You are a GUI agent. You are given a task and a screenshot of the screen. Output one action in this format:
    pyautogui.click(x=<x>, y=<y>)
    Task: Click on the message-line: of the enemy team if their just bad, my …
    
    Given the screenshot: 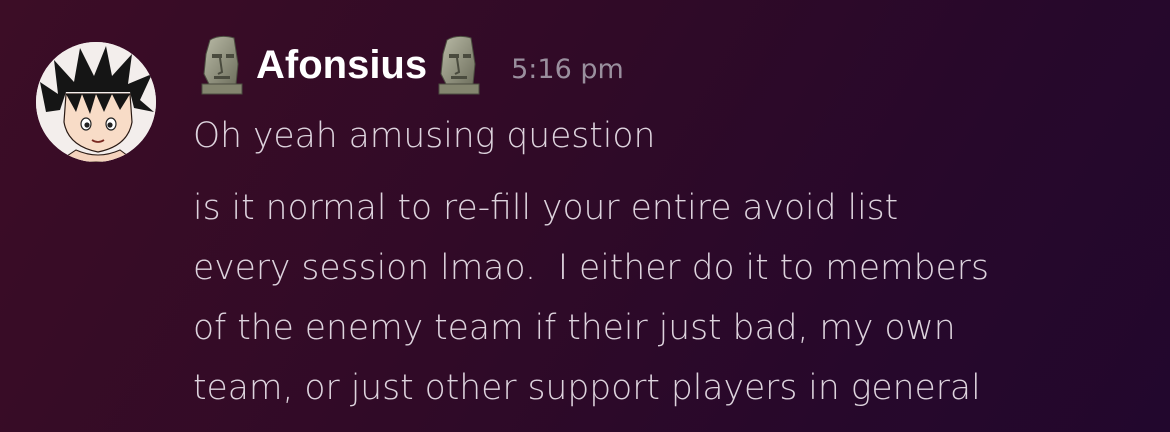 What is the action you would take?
    pyautogui.click(x=574, y=328)
    